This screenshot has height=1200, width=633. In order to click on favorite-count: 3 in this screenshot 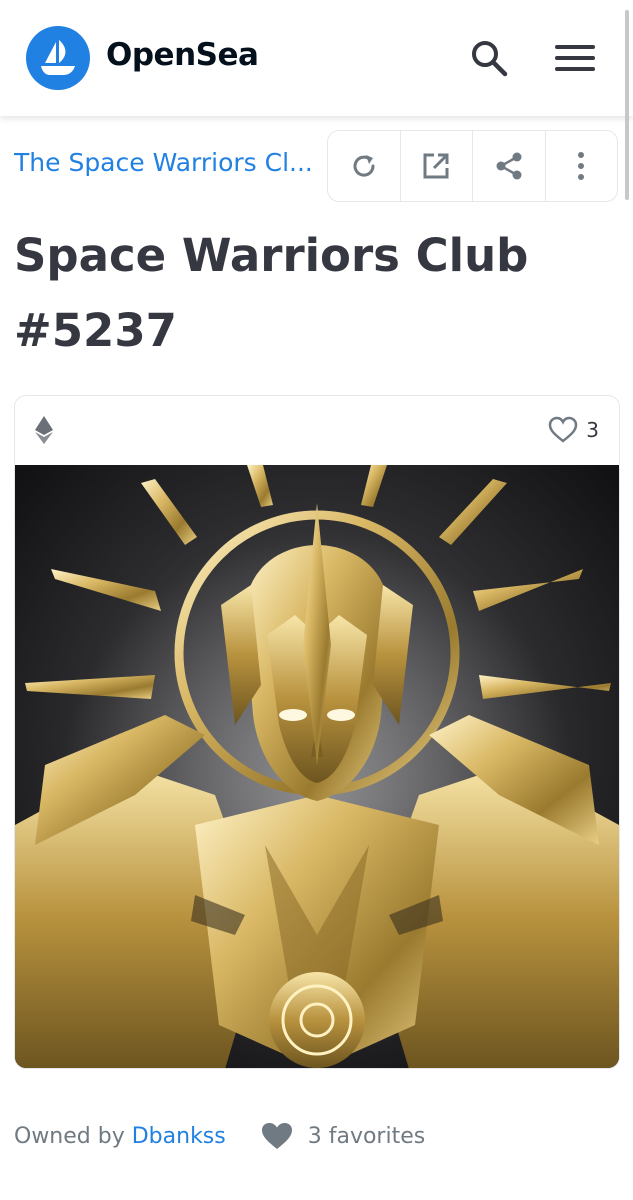, I will do `click(592, 430)`.